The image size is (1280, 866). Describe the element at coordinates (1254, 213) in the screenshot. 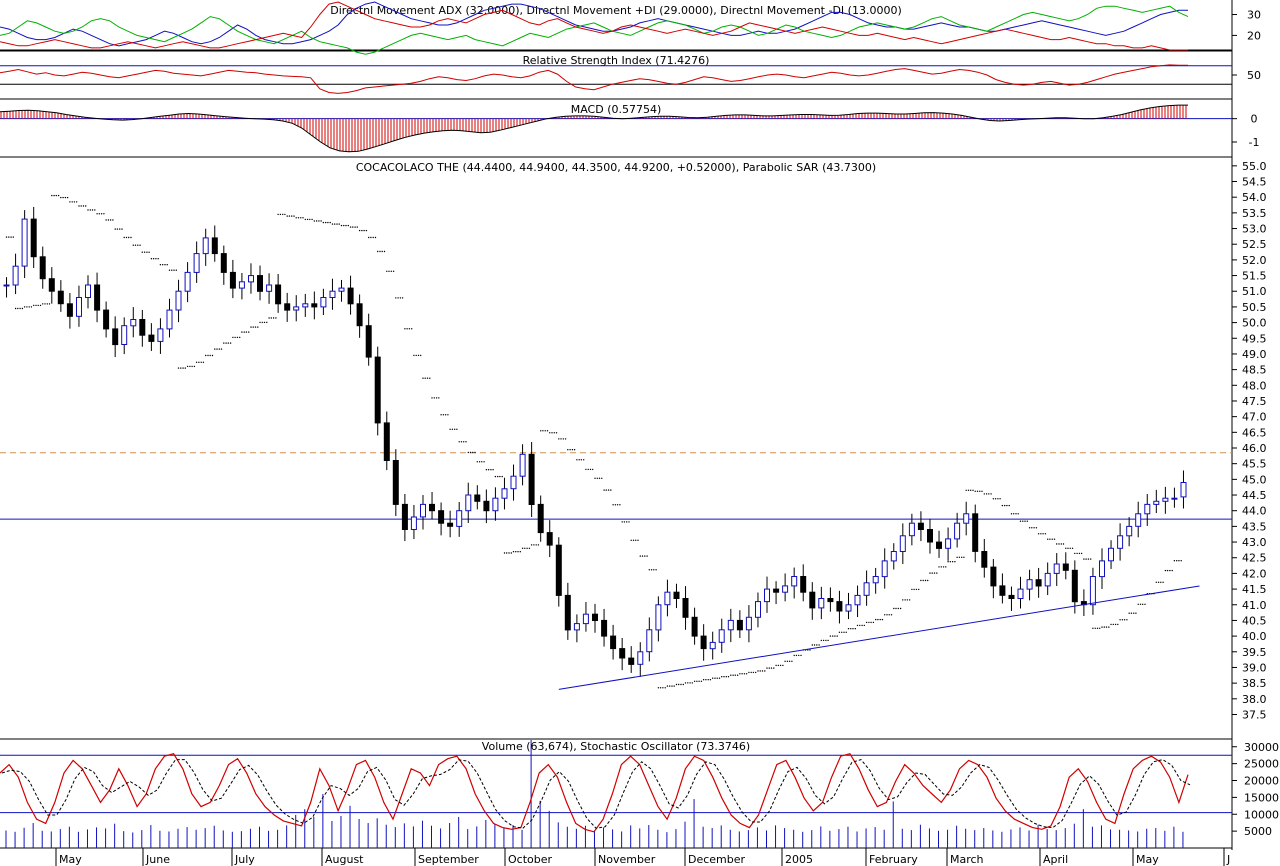

I see `price-tick-label: 53.5` at that location.